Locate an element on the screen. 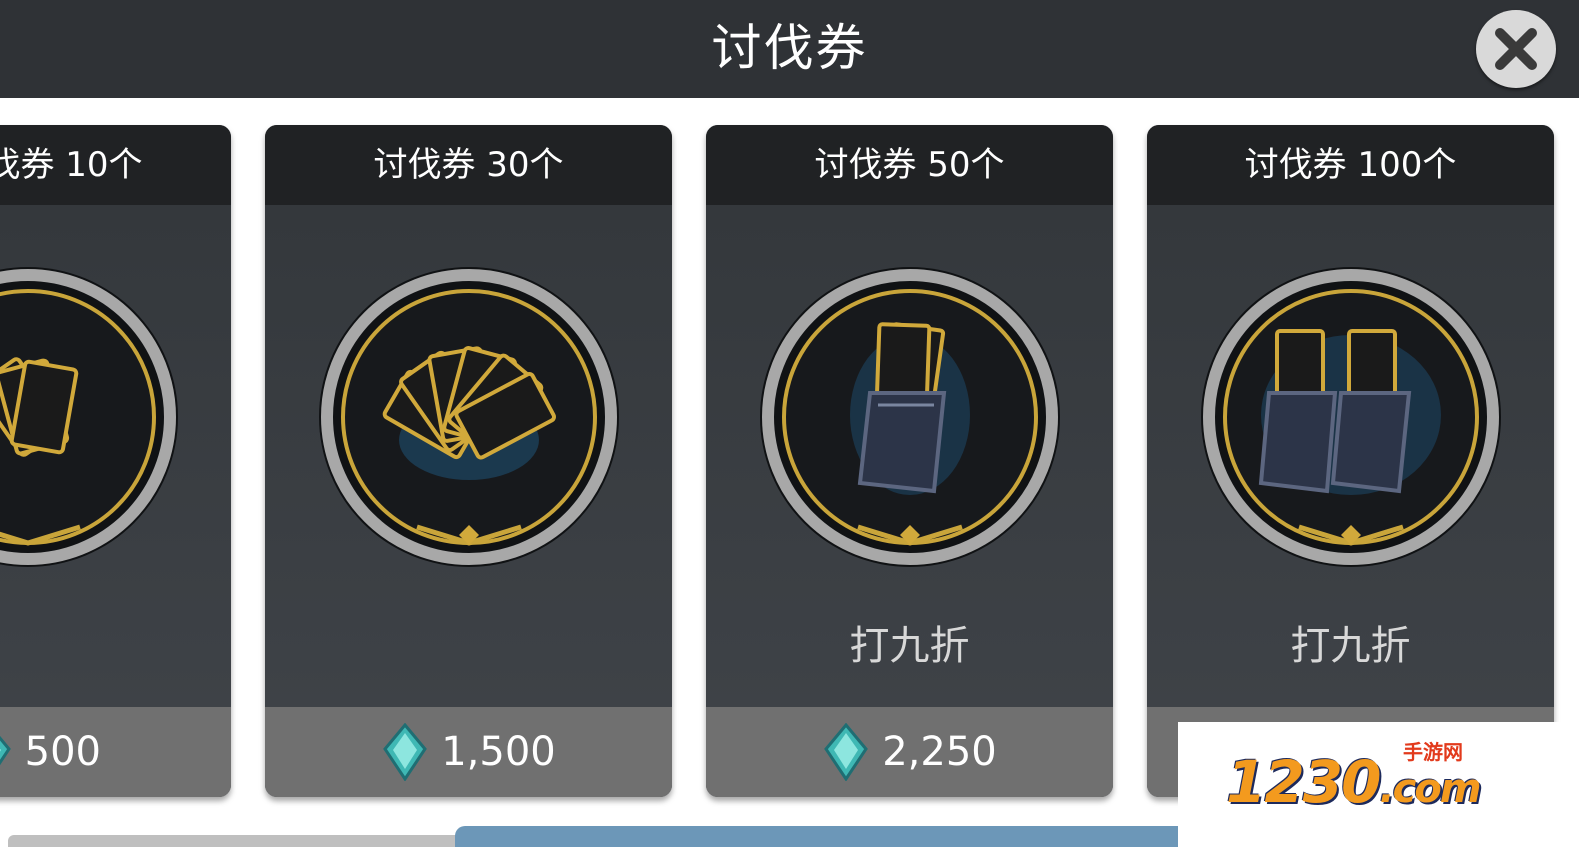 Image resolution: width=1579 pixels, height=847 pixels. close-button is located at coordinates (1516, 49).